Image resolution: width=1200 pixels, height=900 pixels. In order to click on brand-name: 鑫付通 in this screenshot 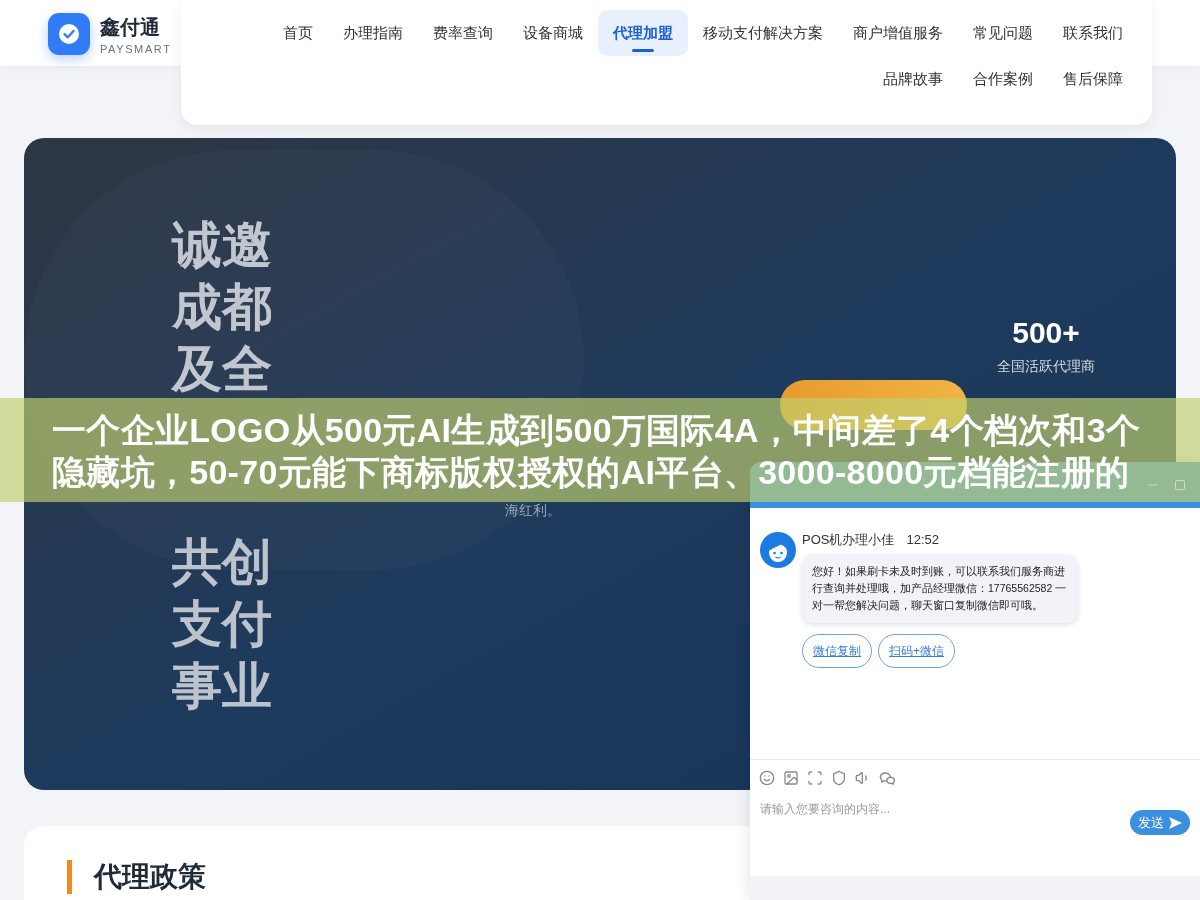, I will do `click(130, 27)`.